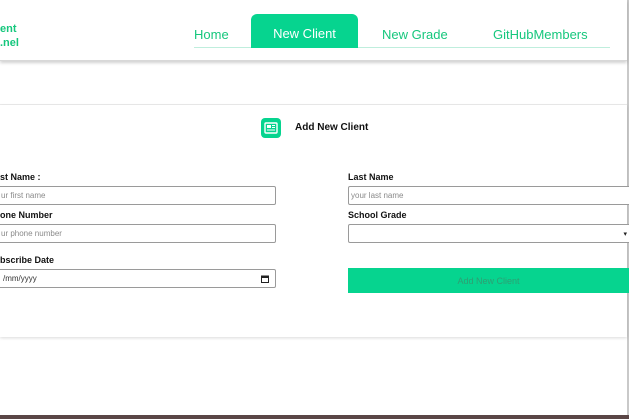 The height and width of the screenshot is (419, 629). Describe the element at coordinates (265, 279) in the screenshot. I see `calendar-icon` at that location.